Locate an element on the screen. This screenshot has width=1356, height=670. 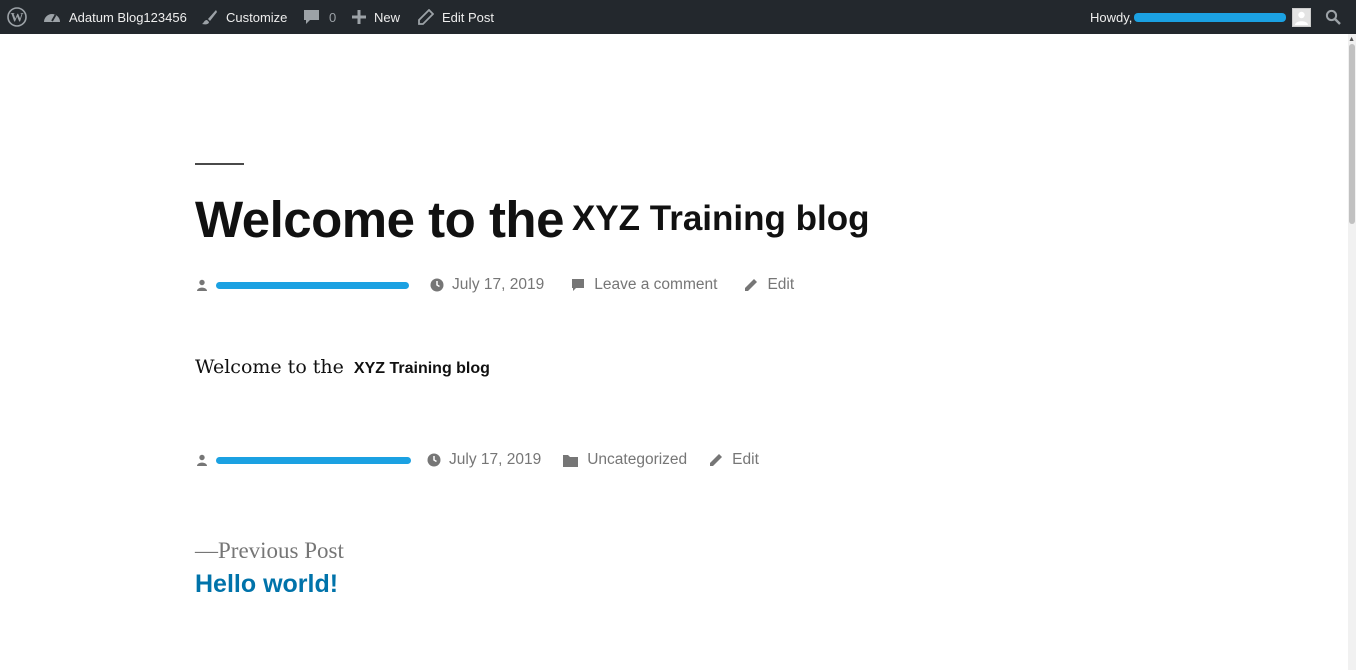
comment-icon is located at coordinates (578, 285).